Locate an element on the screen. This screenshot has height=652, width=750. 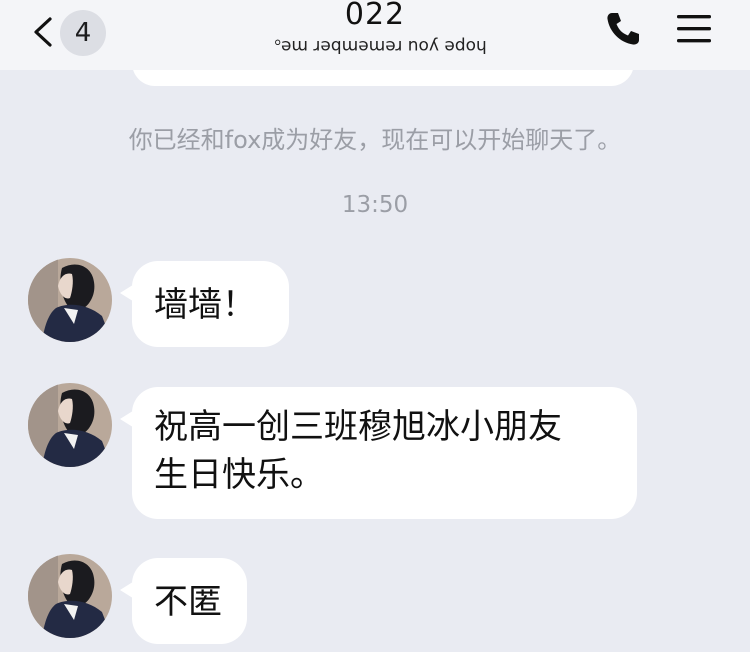
message-text: 墙墙！ is located at coordinates (205, 305).